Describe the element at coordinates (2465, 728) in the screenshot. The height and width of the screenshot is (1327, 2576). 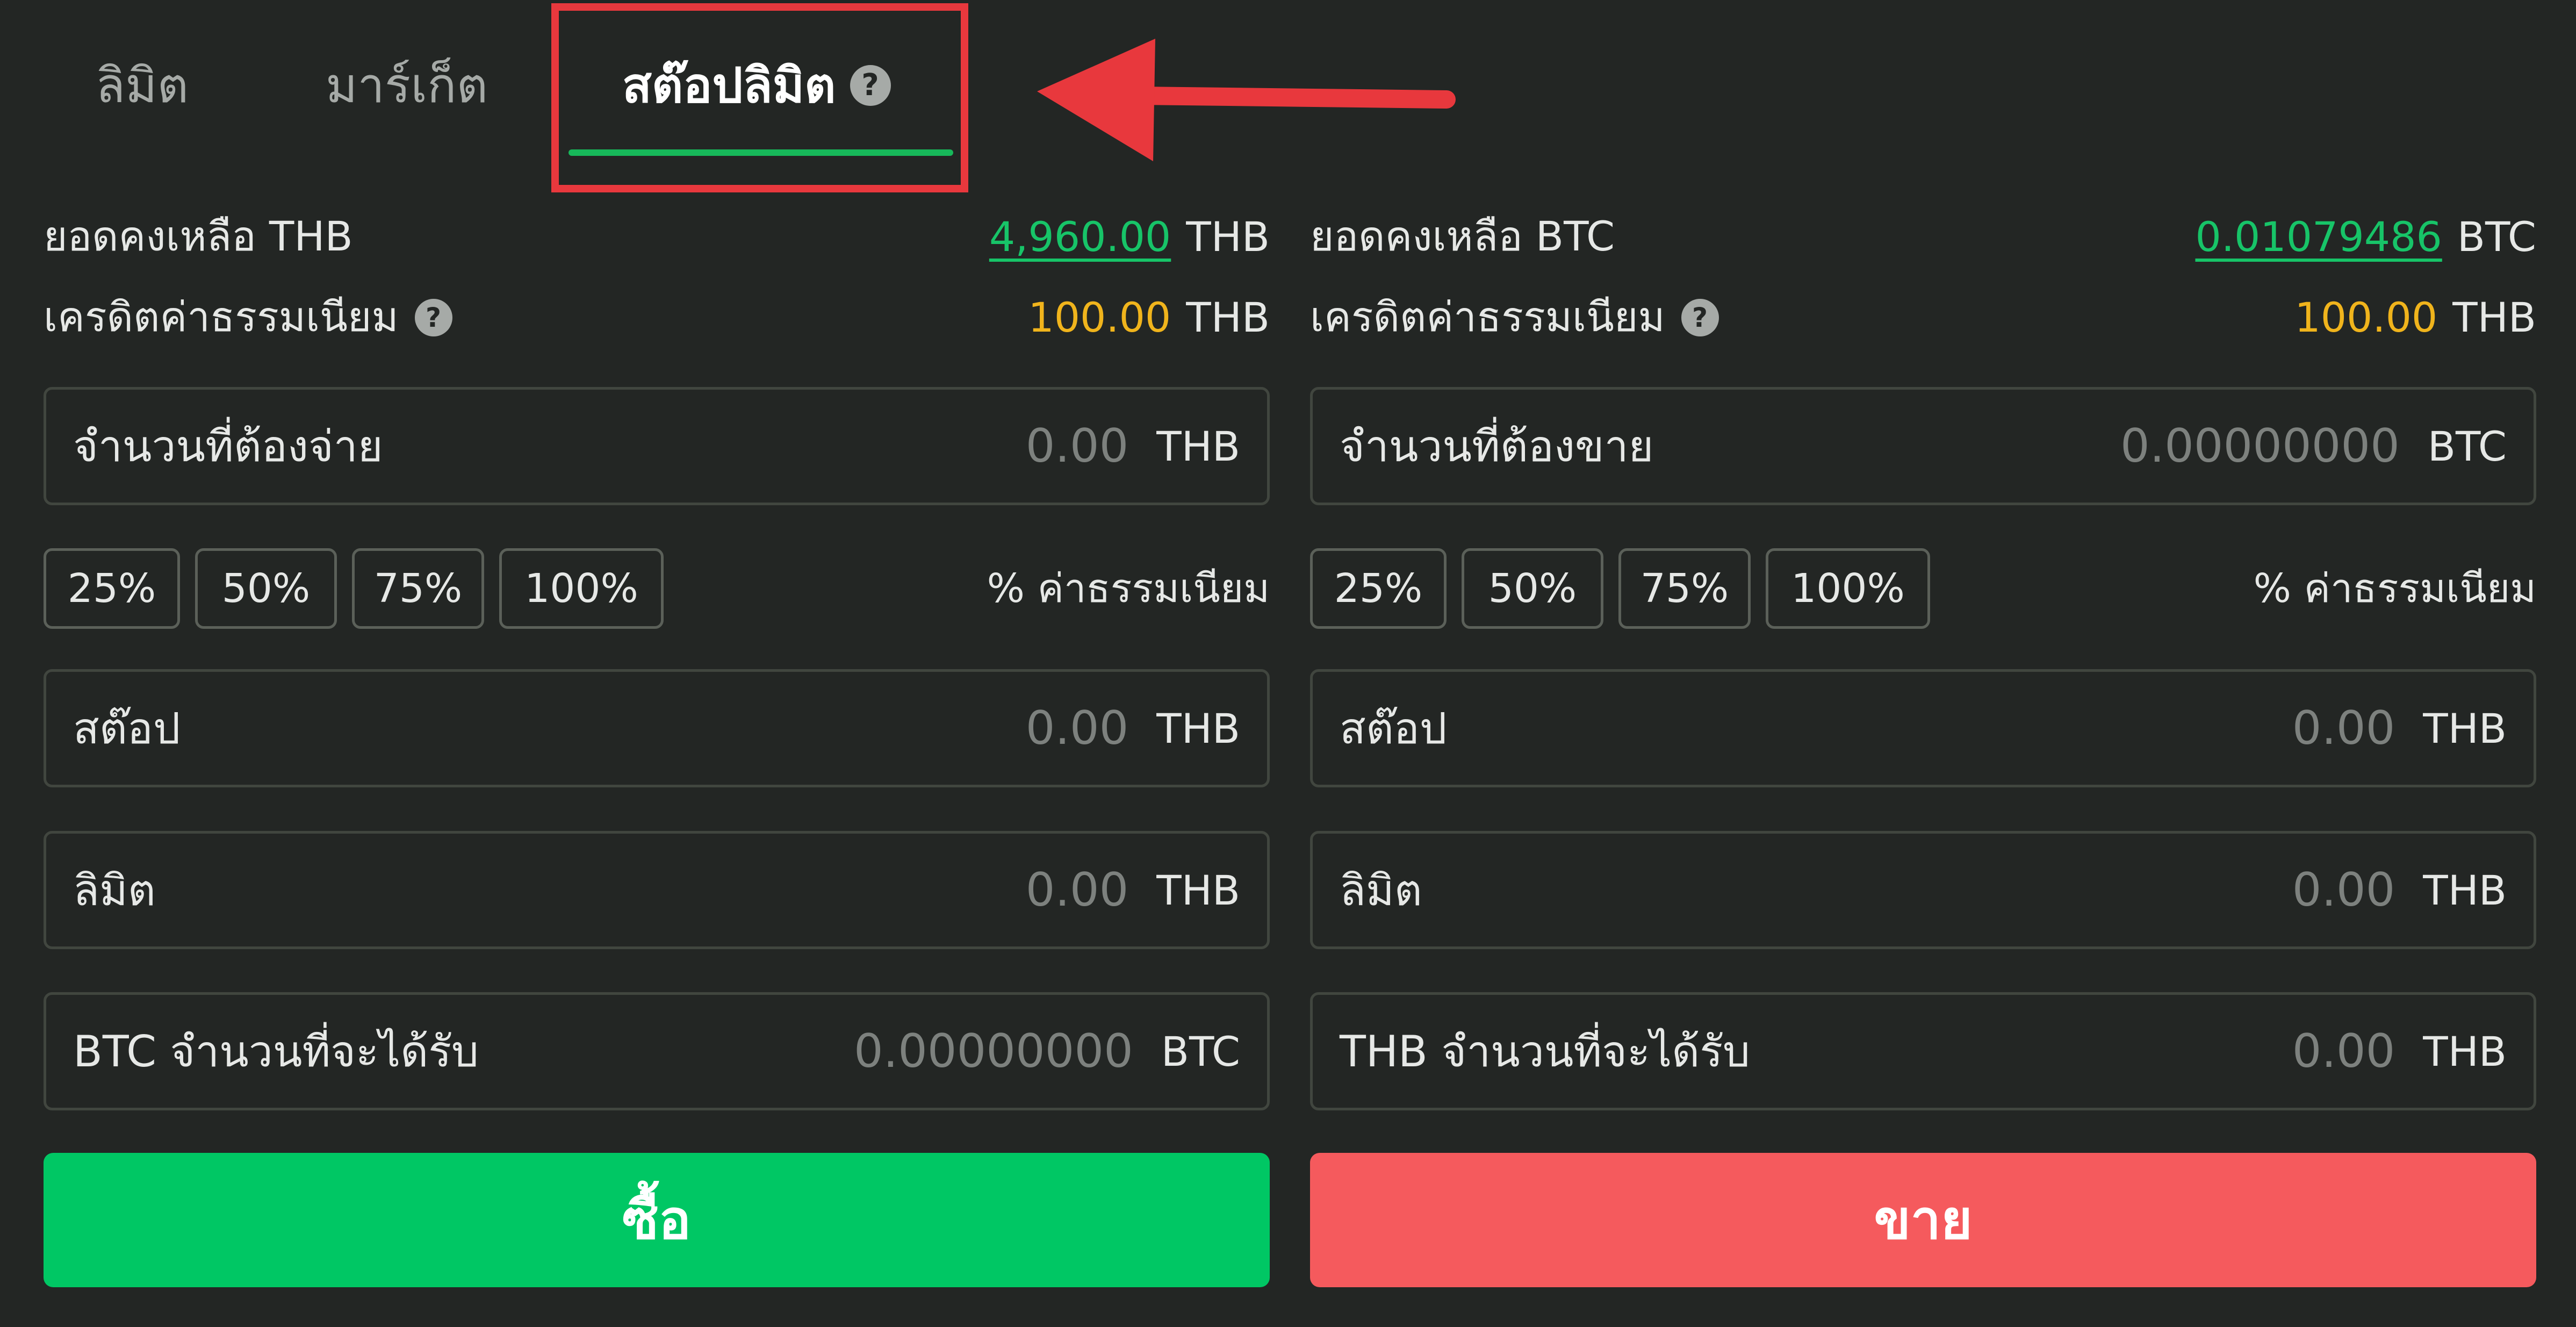
I see `sell-stop-unit: THB` at that location.